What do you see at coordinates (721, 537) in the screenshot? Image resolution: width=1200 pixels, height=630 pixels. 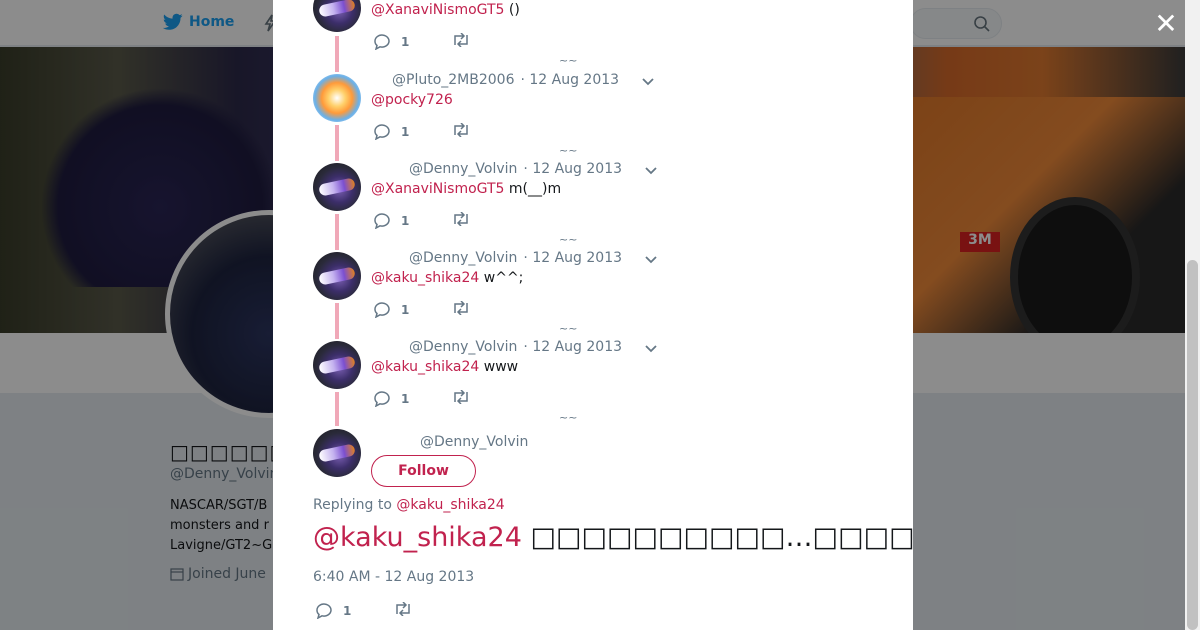 I see `main-tweet-body: □□□□□□□□□□…□□□□□□□□□□□□□□□□□□□□w` at bounding box center [721, 537].